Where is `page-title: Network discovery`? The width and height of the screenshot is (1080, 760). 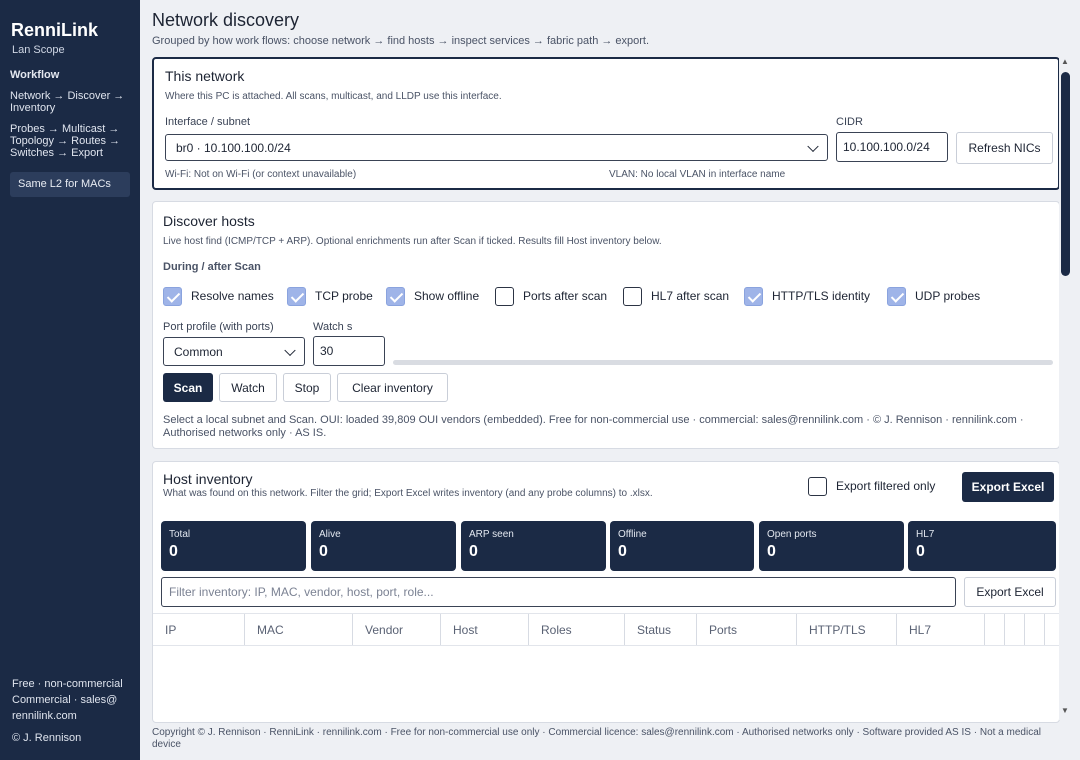 page-title: Network discovery is located at coordinates (226, 20).